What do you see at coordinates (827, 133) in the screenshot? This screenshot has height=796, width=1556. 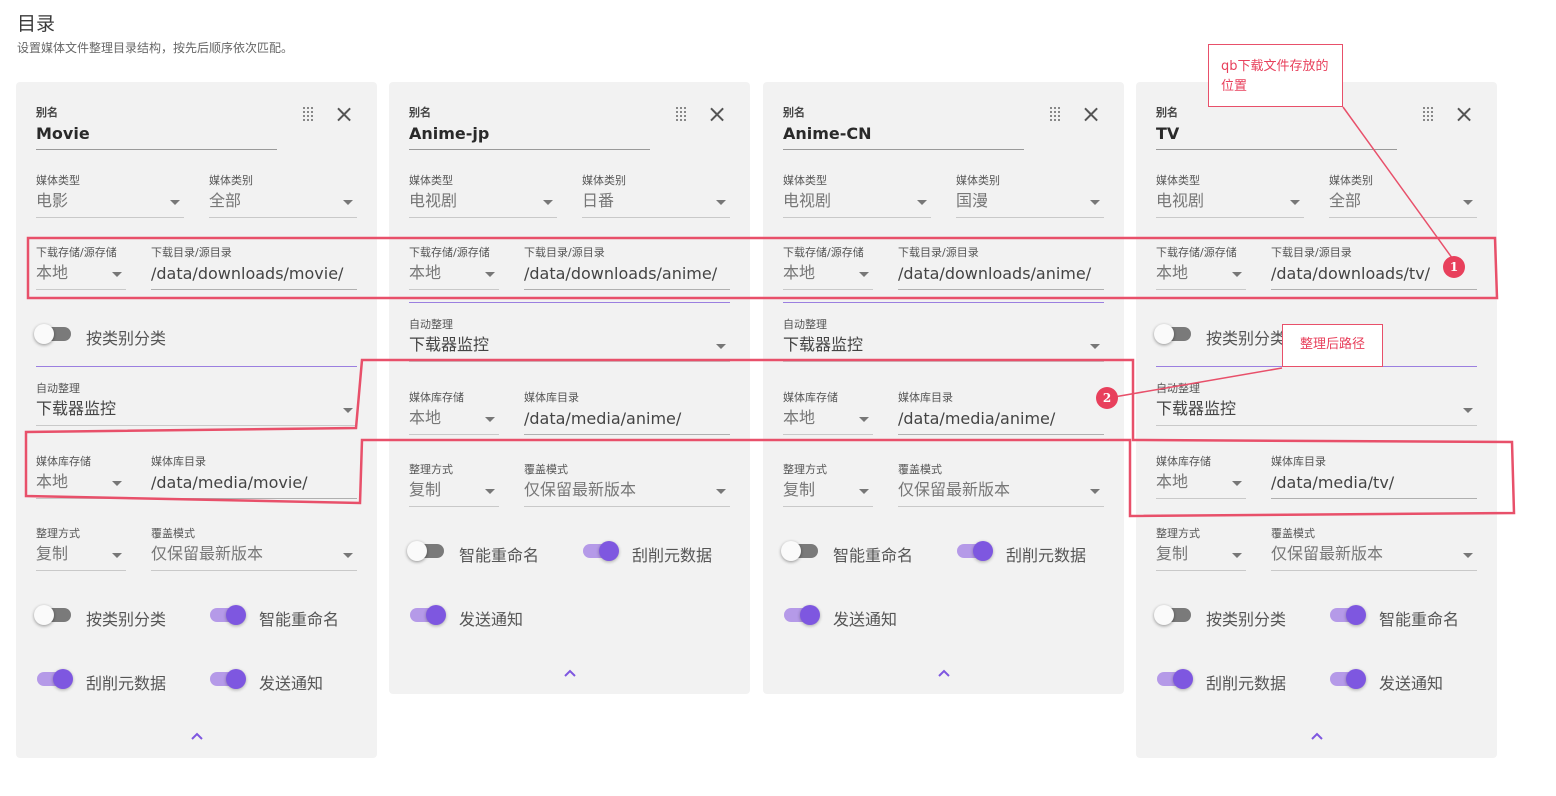 I see `alias-input: Anime-CN` at bounding box center [827, 133].